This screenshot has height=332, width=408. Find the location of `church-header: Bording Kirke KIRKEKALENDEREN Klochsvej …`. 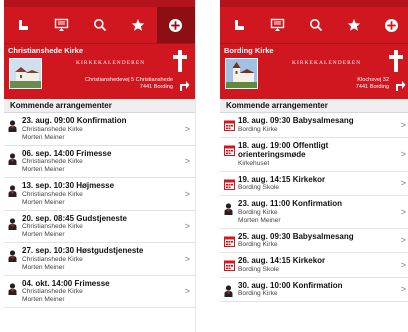

church-header: Bording Kirke KIRKEKALENDEREN Klochsvej … is located at coordinates (314, 71).